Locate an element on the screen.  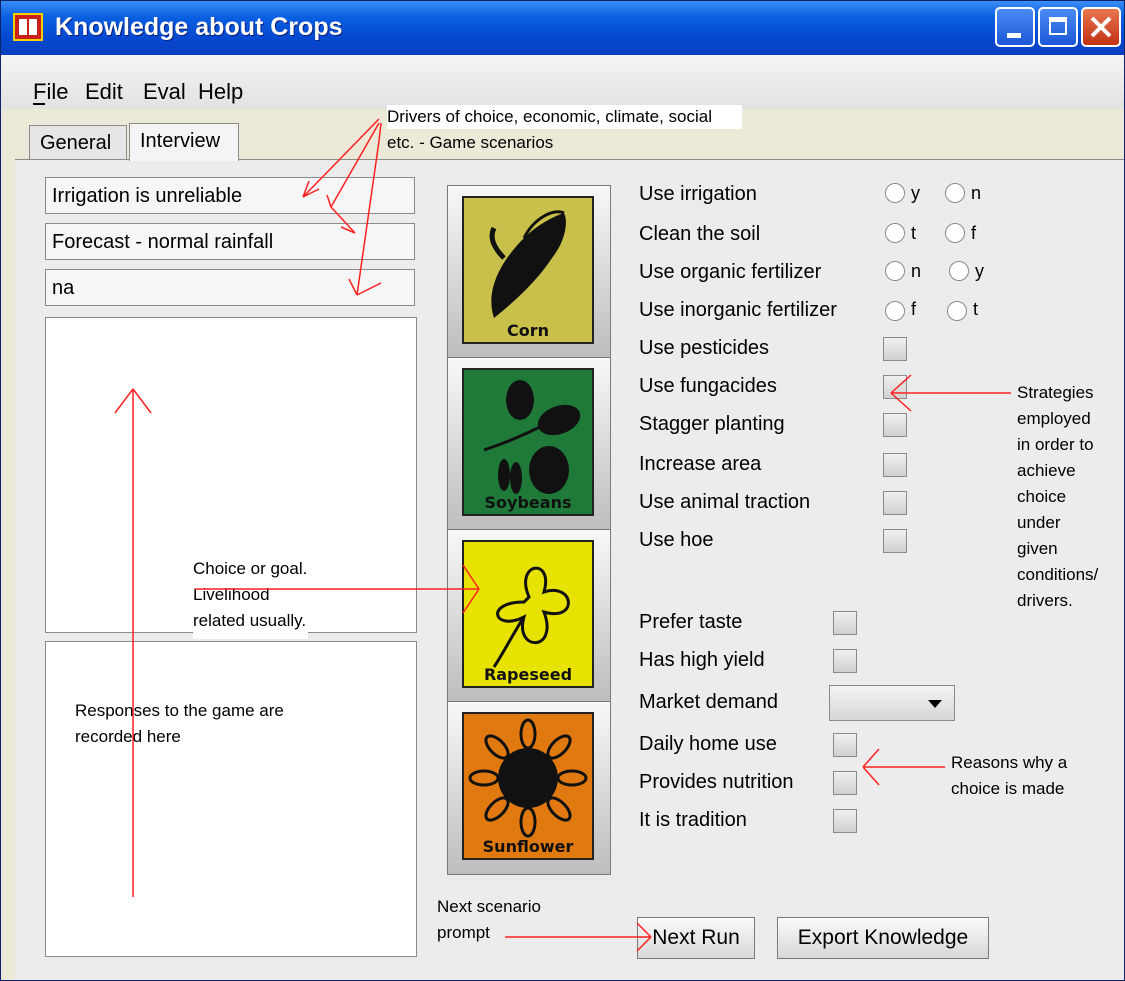
driver-field-other: na is located at coordinates (230, 287).